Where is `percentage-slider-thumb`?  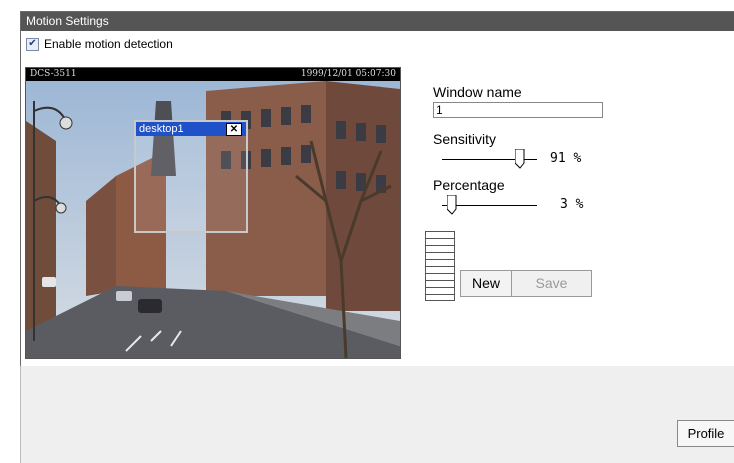
percentage-slider-thumb is located at coordinates (452, 205).